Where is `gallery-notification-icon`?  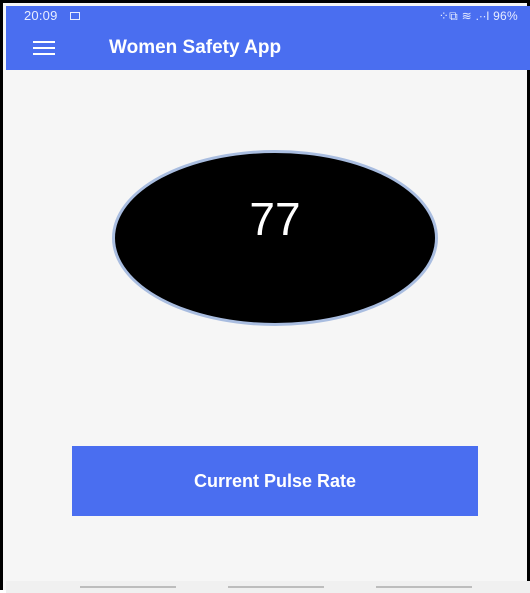
gallery-notification-icon is located at coordinates (75, 16).